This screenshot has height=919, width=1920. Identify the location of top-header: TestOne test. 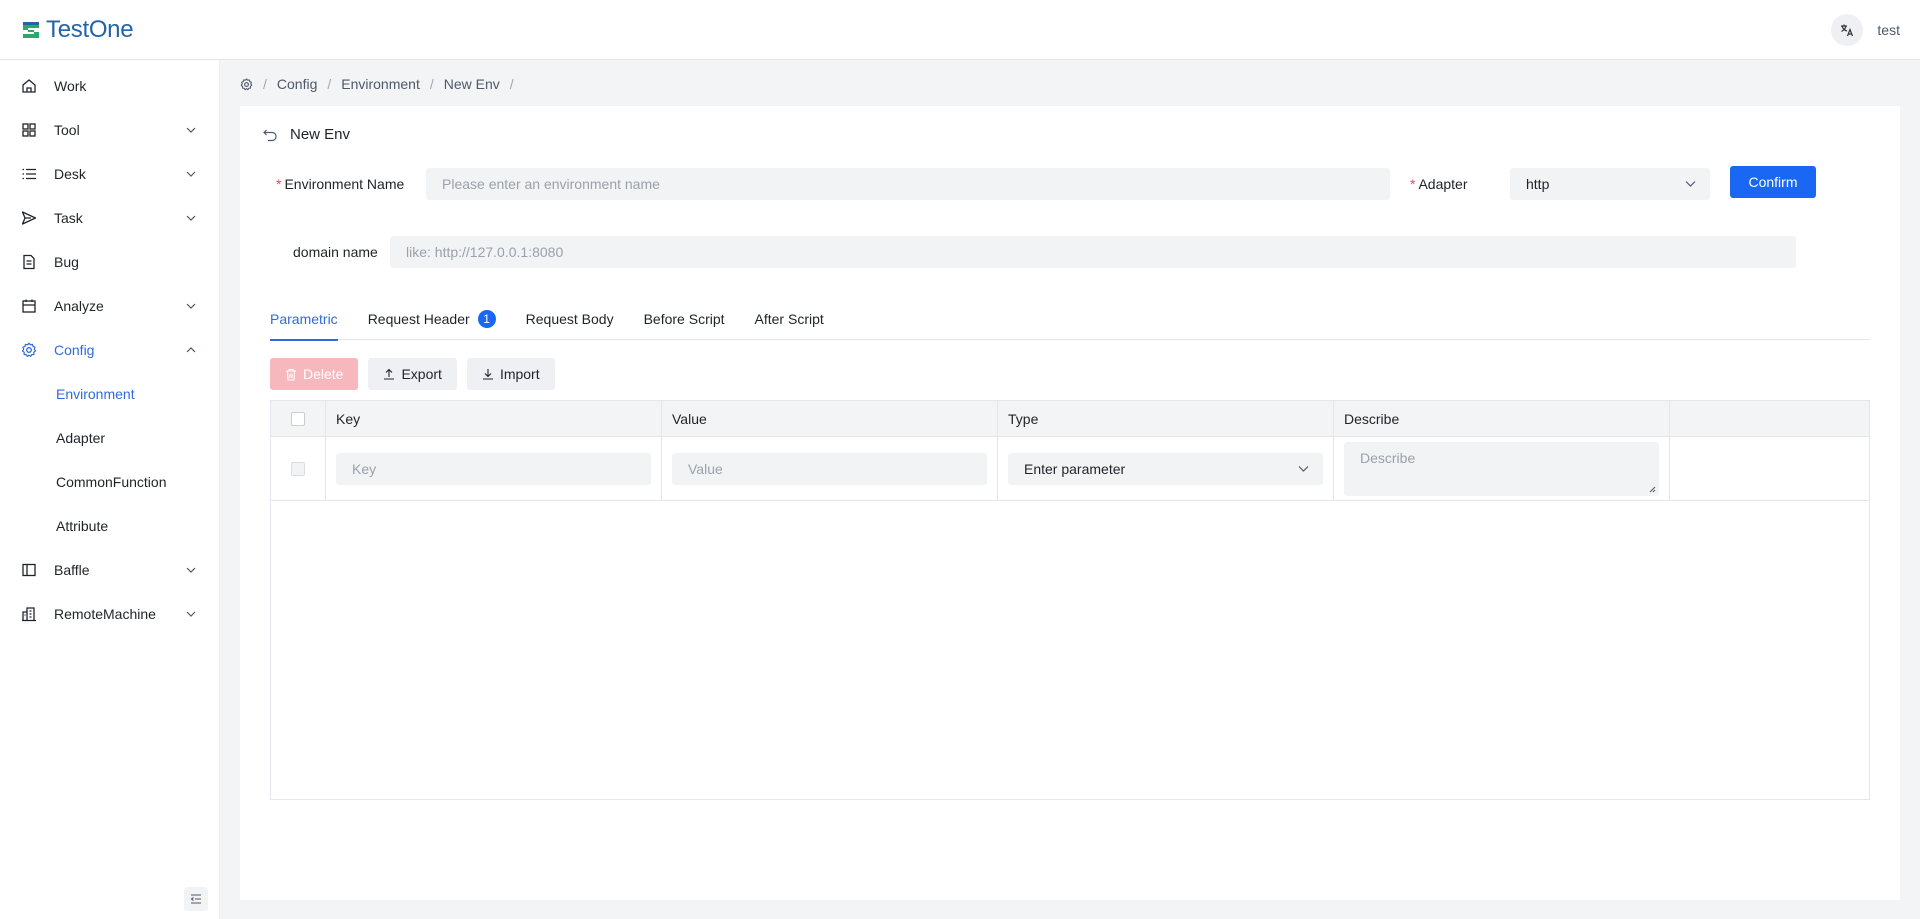
(960, 30).